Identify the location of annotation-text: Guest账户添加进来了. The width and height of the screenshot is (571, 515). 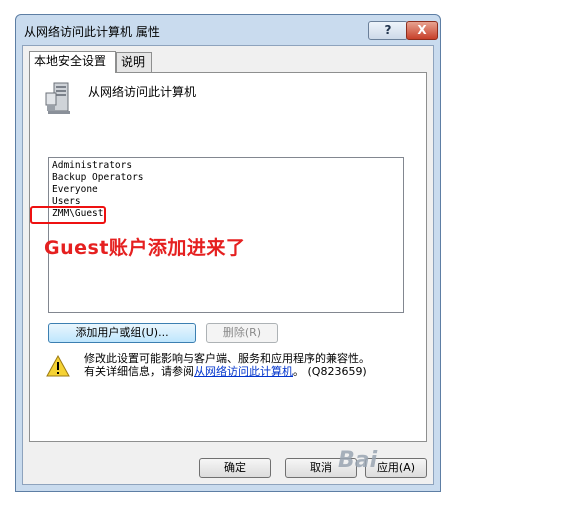
(145, 248).